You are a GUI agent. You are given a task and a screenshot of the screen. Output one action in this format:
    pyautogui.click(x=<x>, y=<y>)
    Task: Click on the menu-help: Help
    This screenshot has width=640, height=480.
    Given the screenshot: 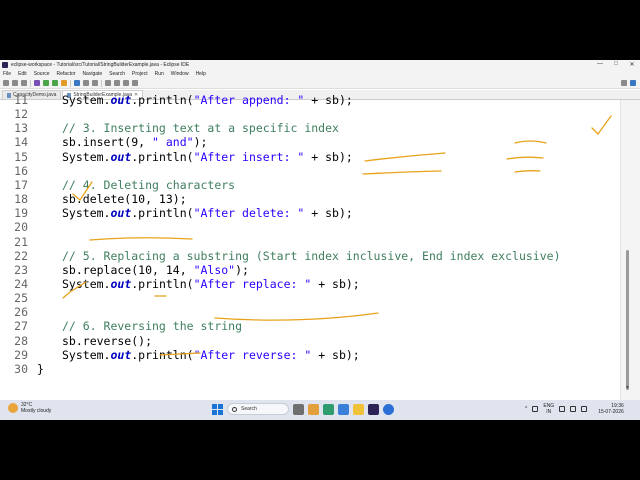 What is the action you would take?
    pyautogui.click(x=201, y=74)
    